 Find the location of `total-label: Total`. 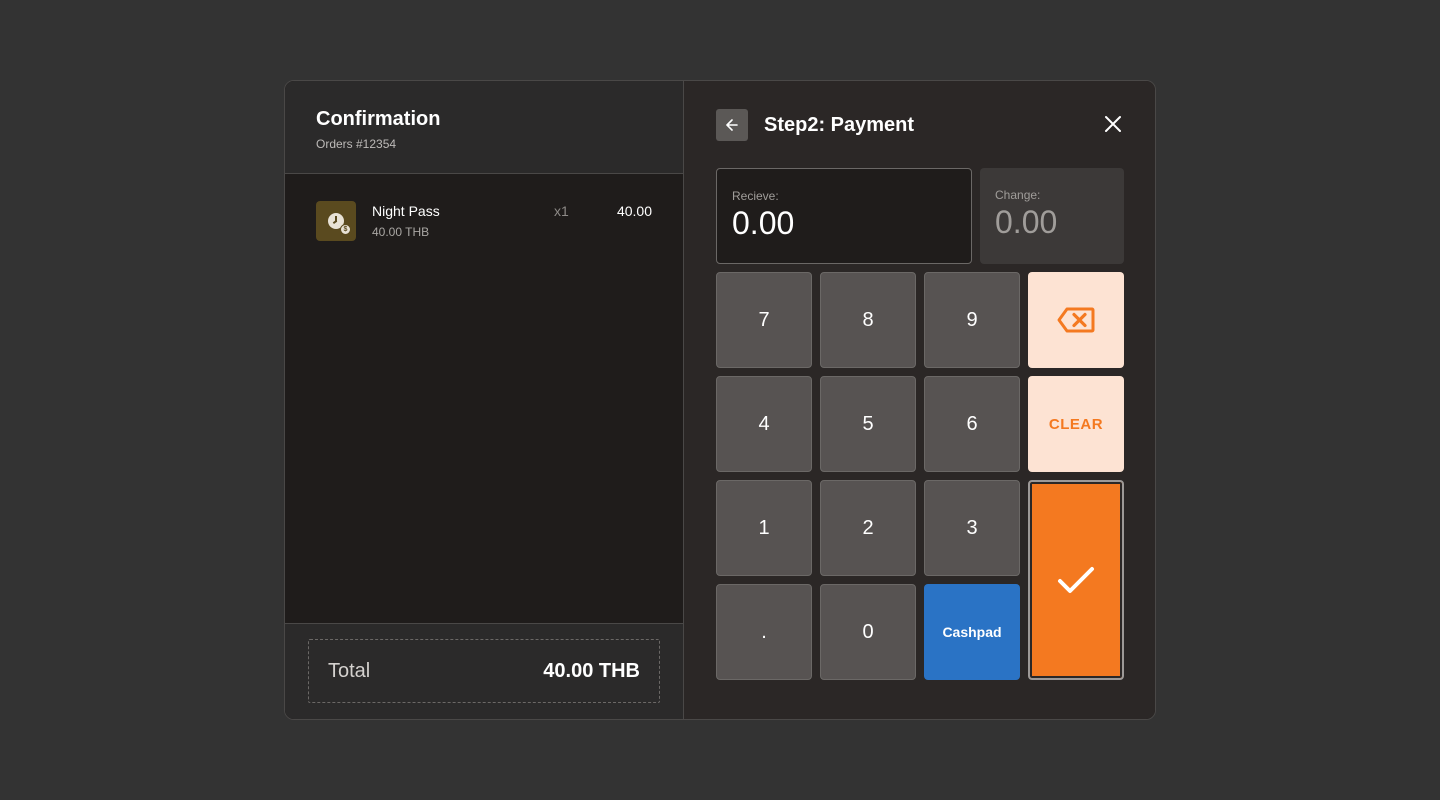

total-label: Total is located at coordinates (349, 670).